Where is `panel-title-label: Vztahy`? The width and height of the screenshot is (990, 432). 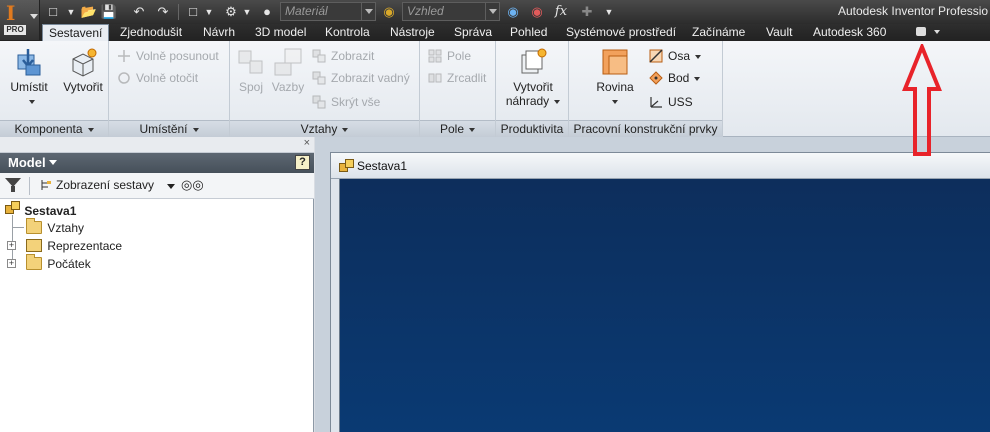
panel-title-label: Vztahy is located at coordinates (319, 129).